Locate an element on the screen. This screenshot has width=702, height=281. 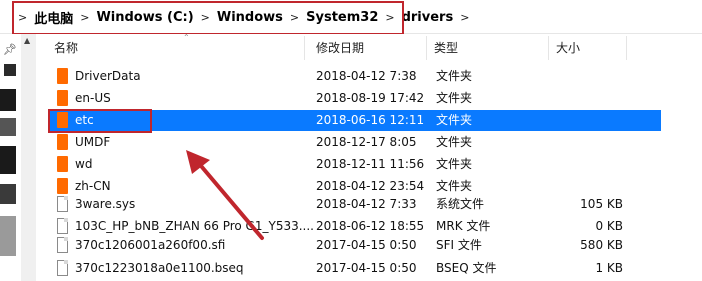
file-modified: 2018-12-11 11:56 is located at coordinates (370, 164).